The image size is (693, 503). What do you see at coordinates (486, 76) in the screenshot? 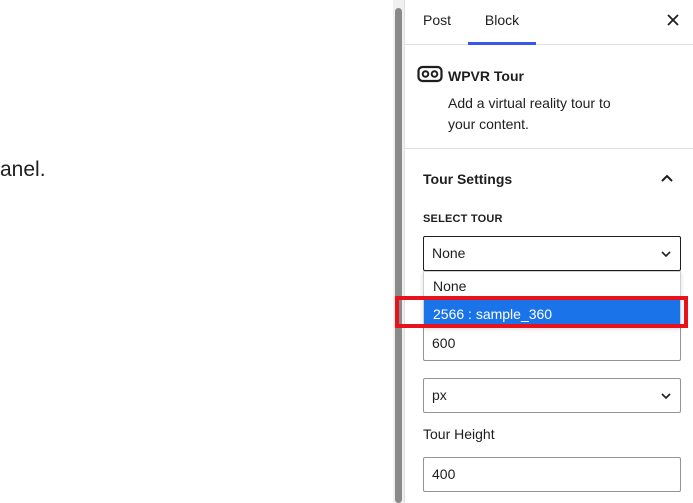
I see `block-title: WPVR Tour` at bounding box center [486, 76].